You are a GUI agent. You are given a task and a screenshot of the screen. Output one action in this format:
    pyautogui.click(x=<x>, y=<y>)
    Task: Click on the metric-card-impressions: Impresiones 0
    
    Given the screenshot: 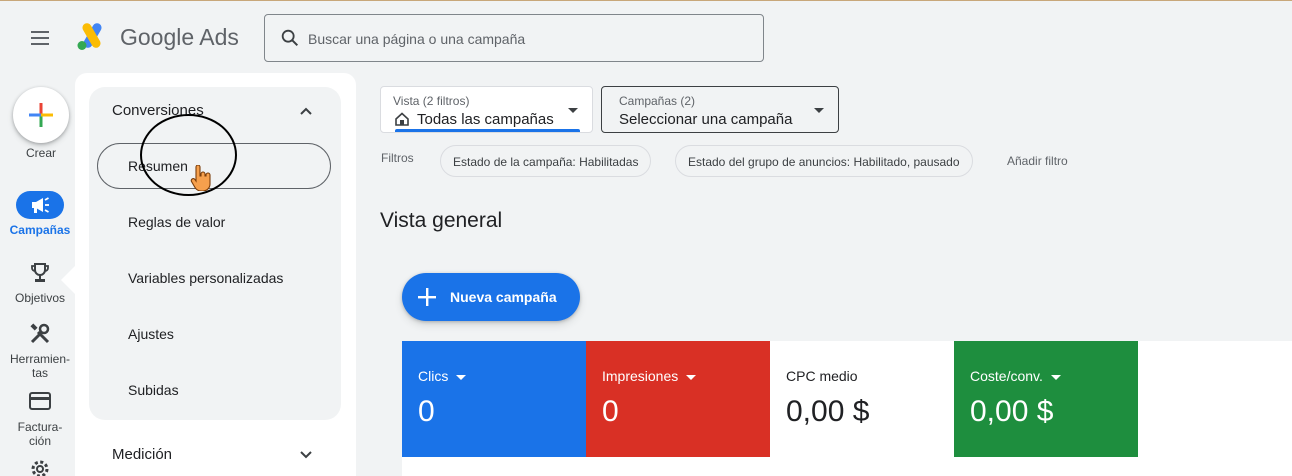 What is the action you would take?
    pyautogui.click(x=678, y=399)
    